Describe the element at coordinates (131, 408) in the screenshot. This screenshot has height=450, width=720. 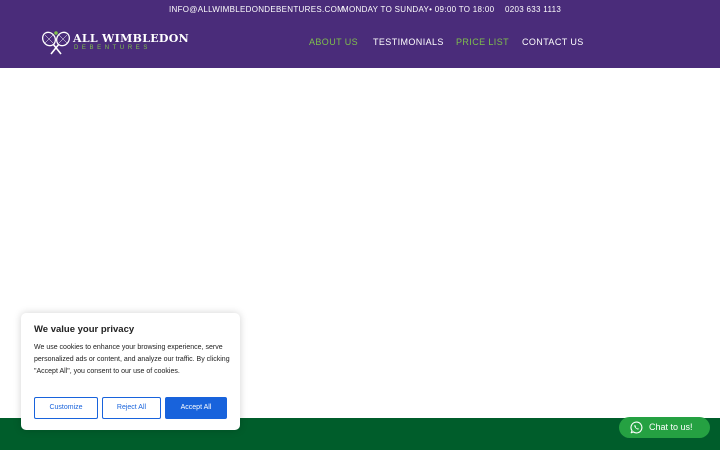
I see `reject-all-button: Reject All` at that location.